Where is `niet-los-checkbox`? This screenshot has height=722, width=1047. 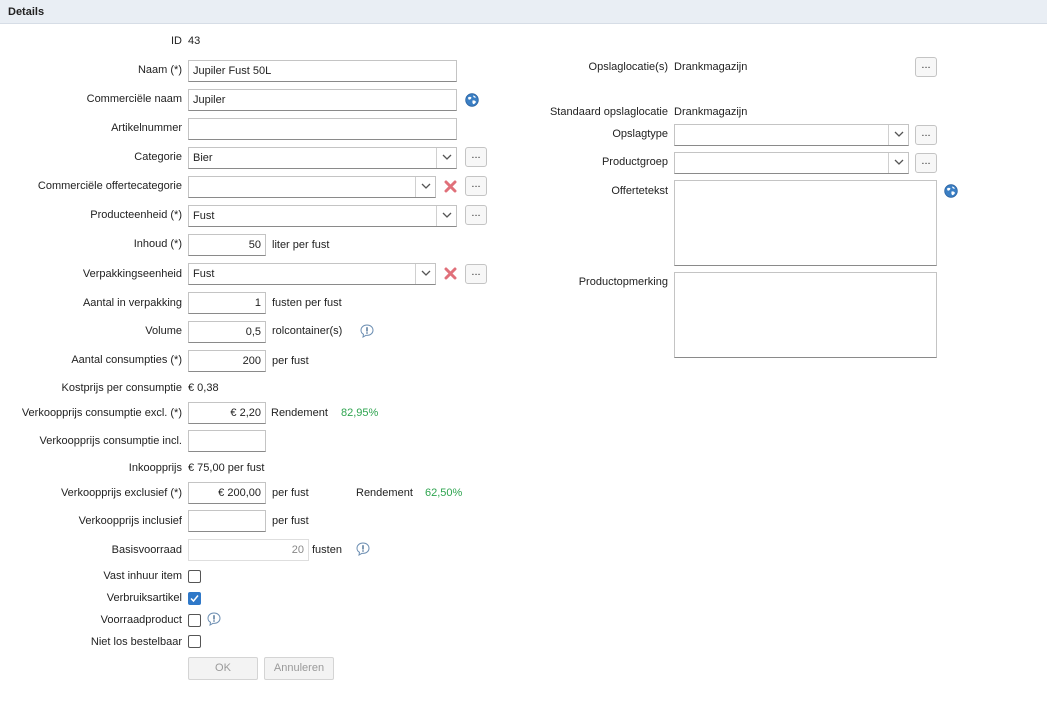
niet-los-checkbox is located at coordinates (194, 641).